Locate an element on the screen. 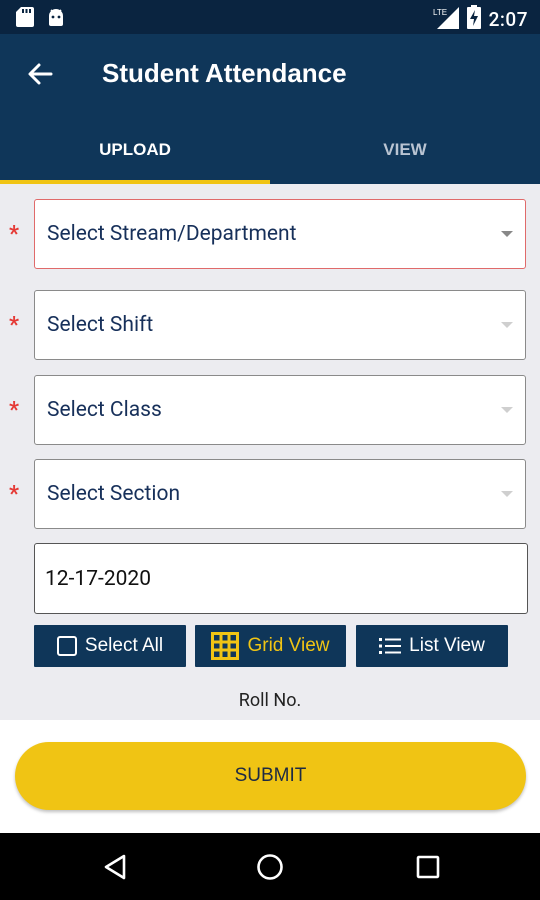 This screenshot has width=540, height=900. tab-upload: UPLOAD is located at coordinates (135, 150).